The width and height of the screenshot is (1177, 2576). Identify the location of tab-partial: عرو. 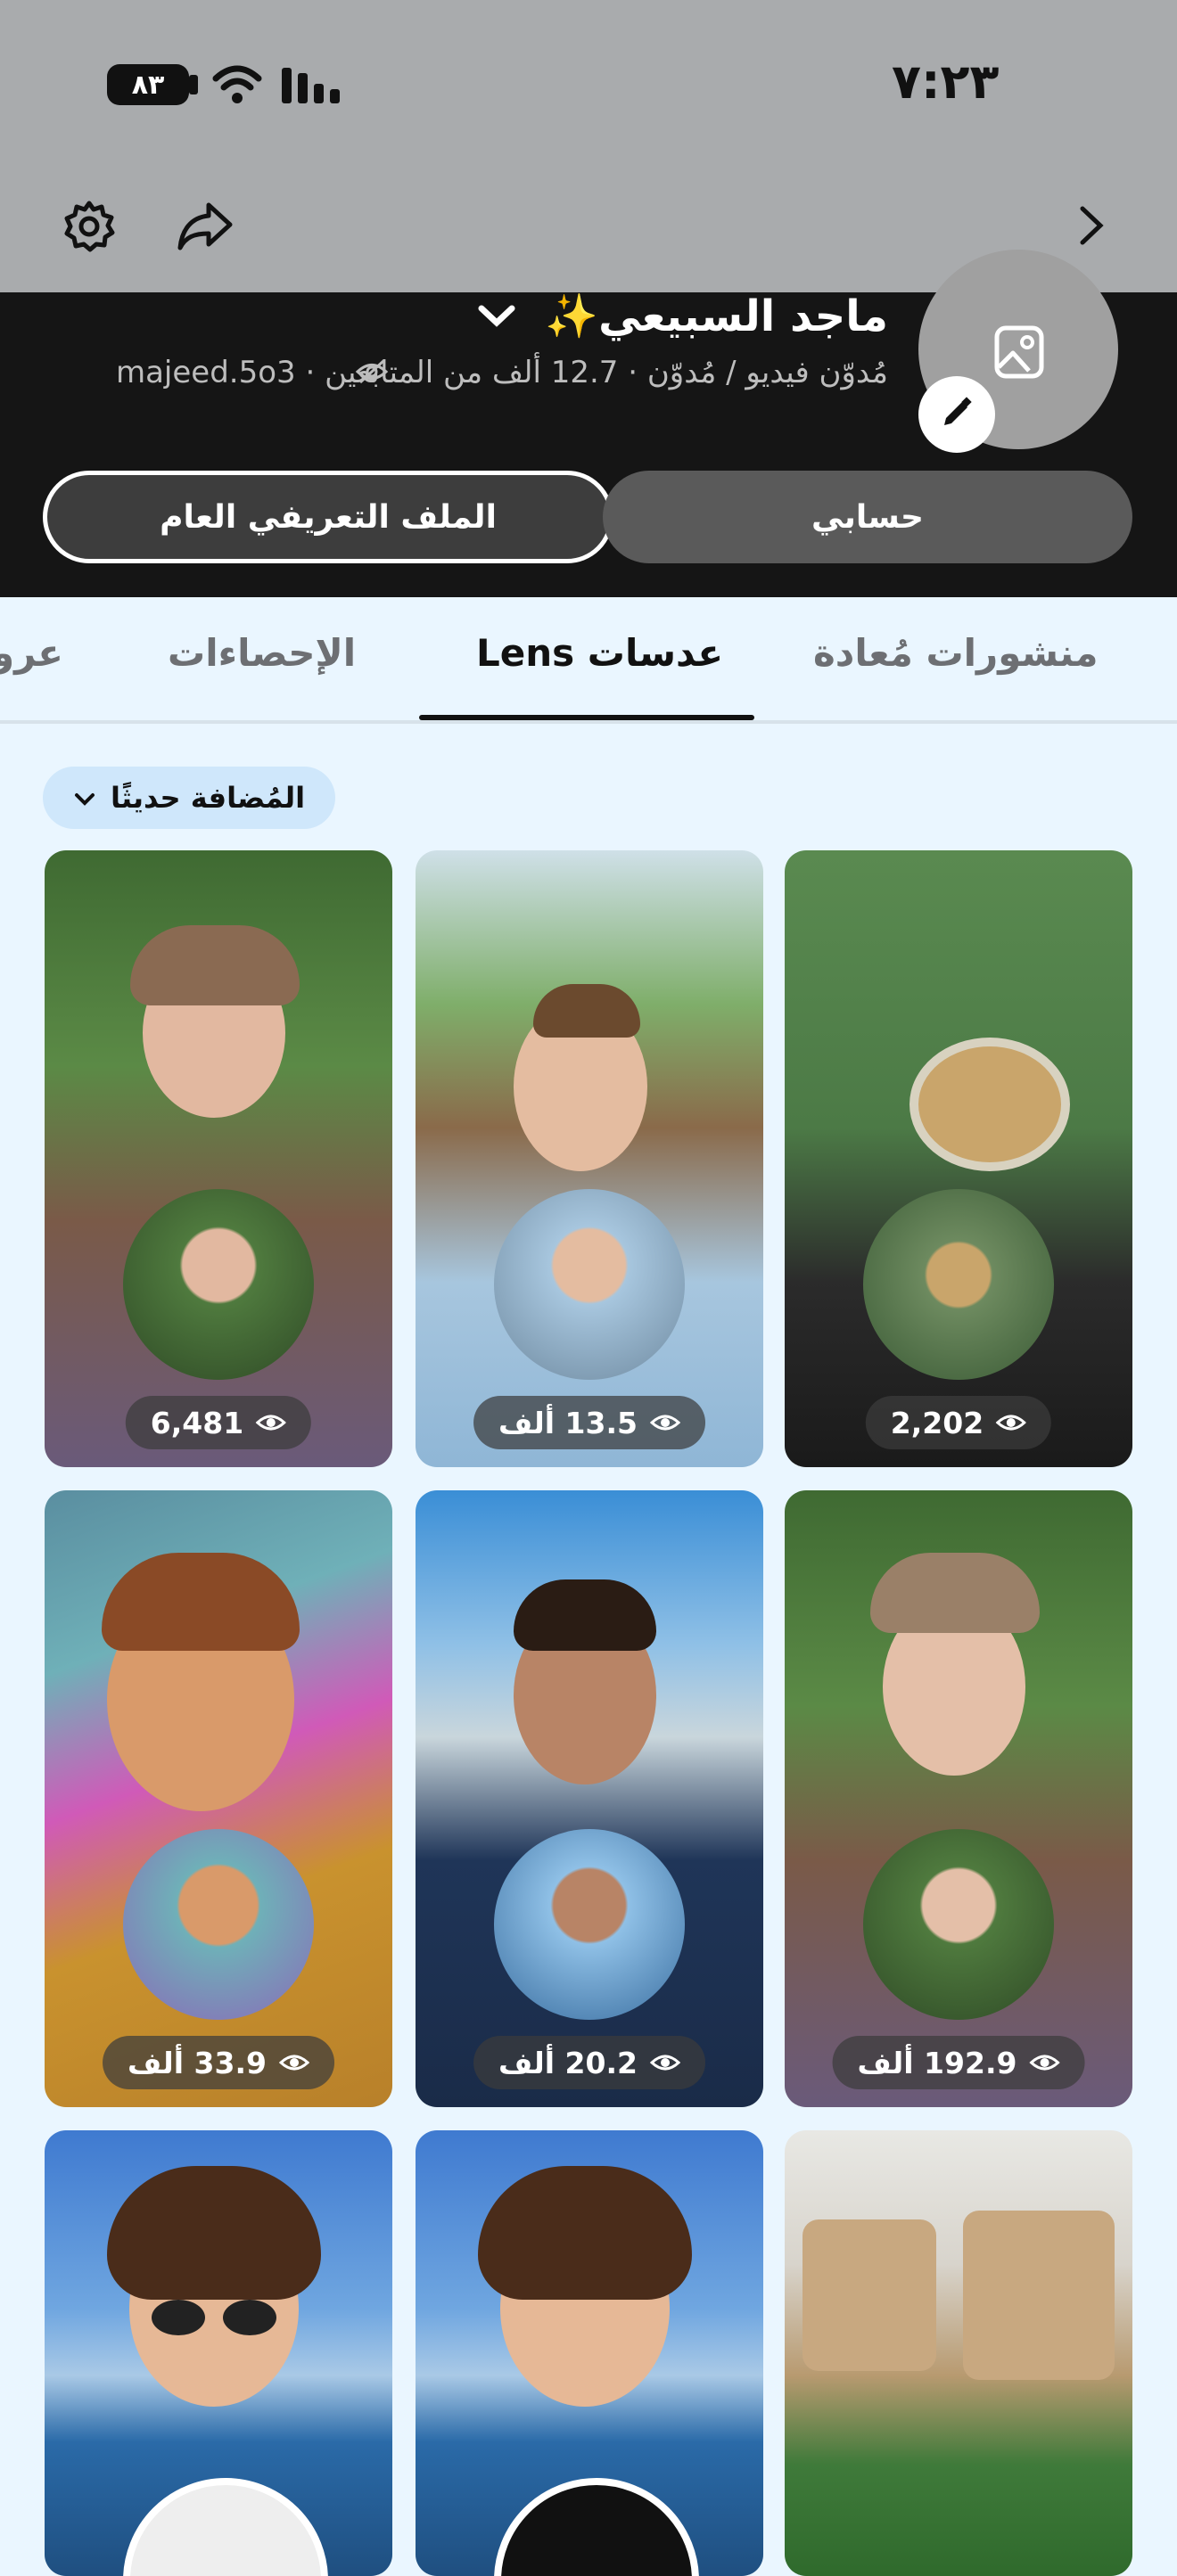
(31, 653).